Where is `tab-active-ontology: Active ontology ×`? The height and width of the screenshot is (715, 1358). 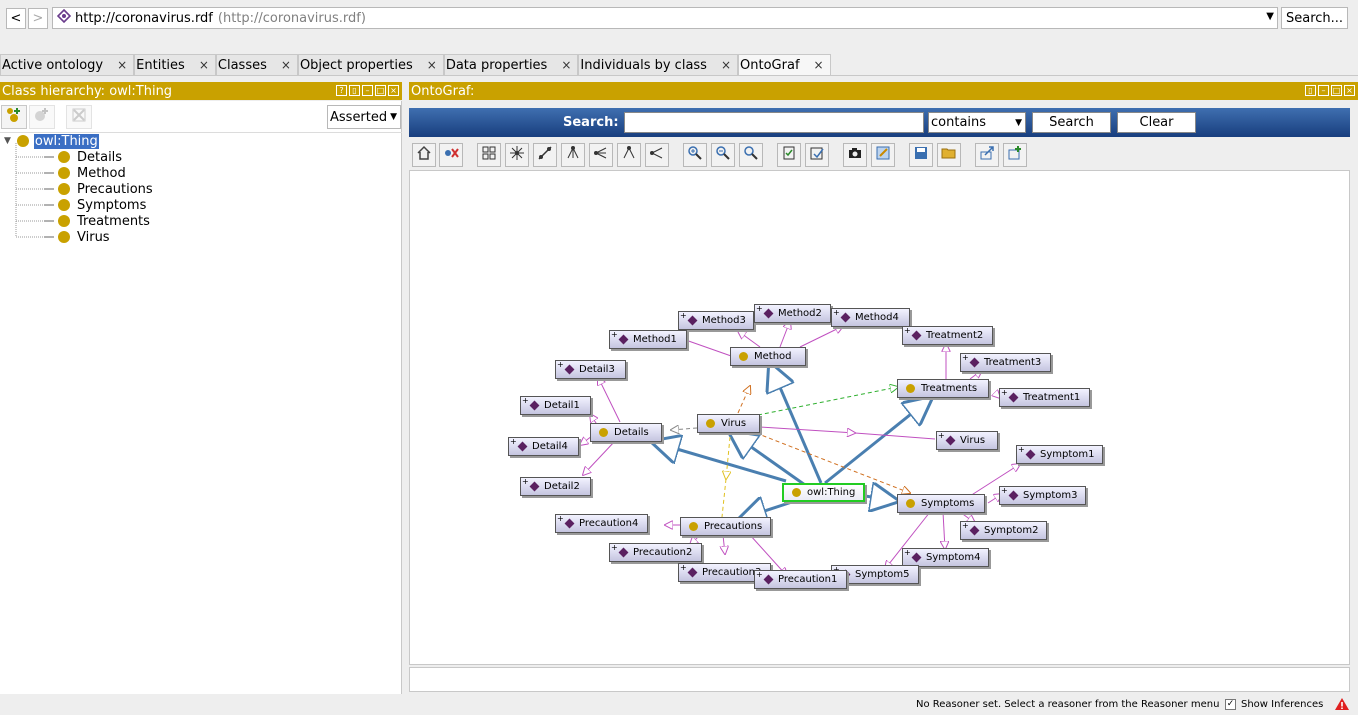 tab-active-ontology: Active ontology × is located at coordinates (67, 64).